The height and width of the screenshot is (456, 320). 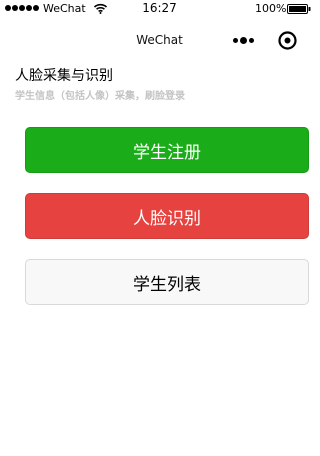 I want to click on page-title: 人脸采集与识别, so click(x=64, y=76).